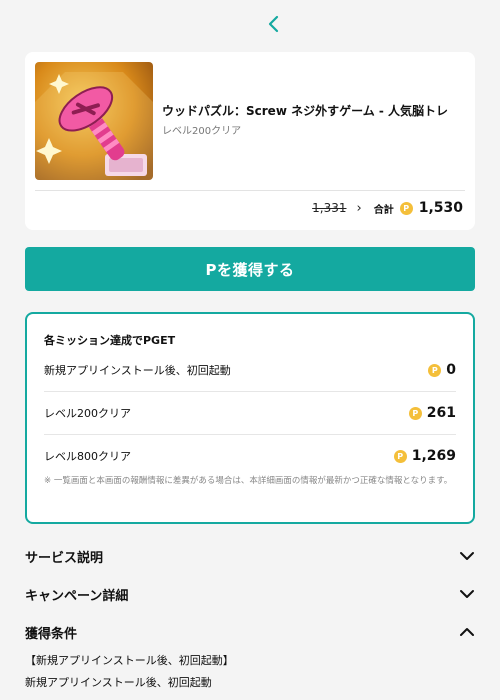  I want to click on screw-game-icon, so click(94, 121).